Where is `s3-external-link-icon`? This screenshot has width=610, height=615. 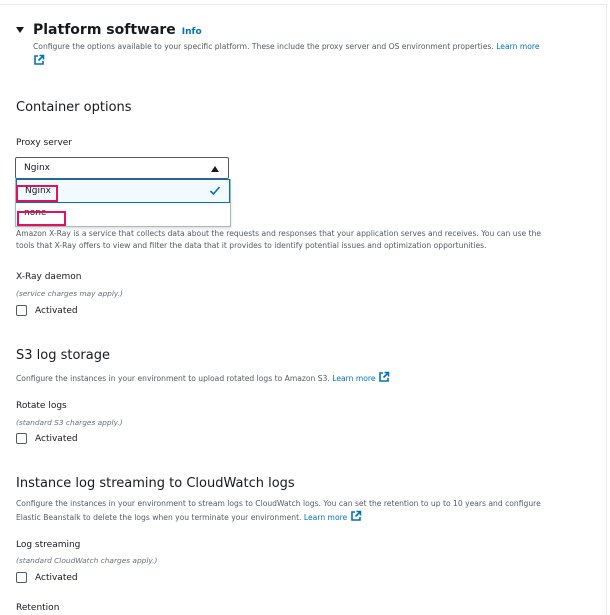
s3-external-link-icon is located at coordinates (384, 377).